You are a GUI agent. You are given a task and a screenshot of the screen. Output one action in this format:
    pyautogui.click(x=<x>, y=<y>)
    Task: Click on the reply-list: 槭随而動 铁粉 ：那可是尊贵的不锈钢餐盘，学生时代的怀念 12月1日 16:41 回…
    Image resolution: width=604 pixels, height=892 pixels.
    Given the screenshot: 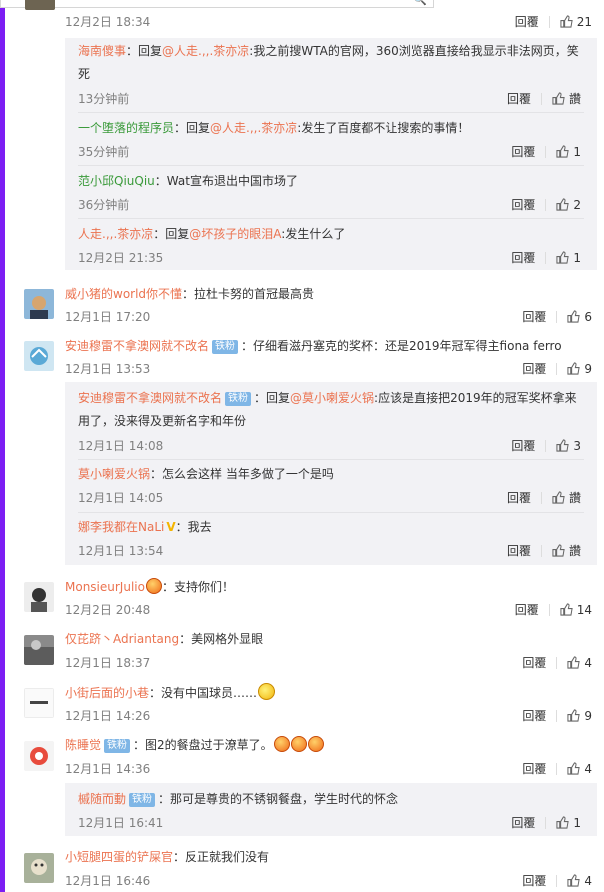 What is the action you would take?
    pyautogui.click(x=331, y=809)
    